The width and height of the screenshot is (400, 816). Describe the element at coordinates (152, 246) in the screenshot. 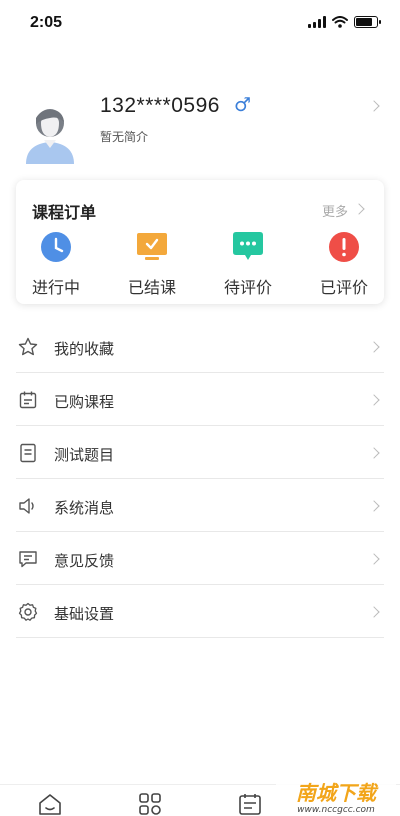

I see `monitor-check-icon` at that location.